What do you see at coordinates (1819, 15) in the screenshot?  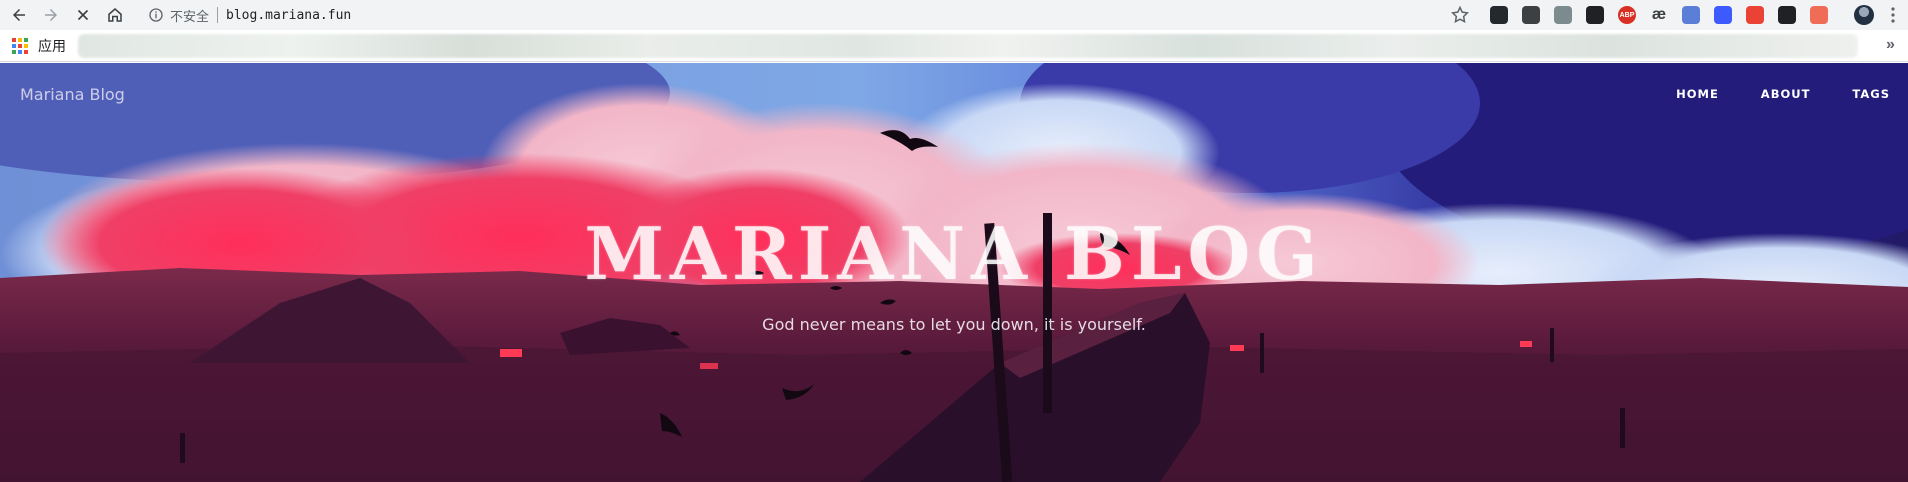 I see `ext-gear-icon` at bounding box center [1819, 15].